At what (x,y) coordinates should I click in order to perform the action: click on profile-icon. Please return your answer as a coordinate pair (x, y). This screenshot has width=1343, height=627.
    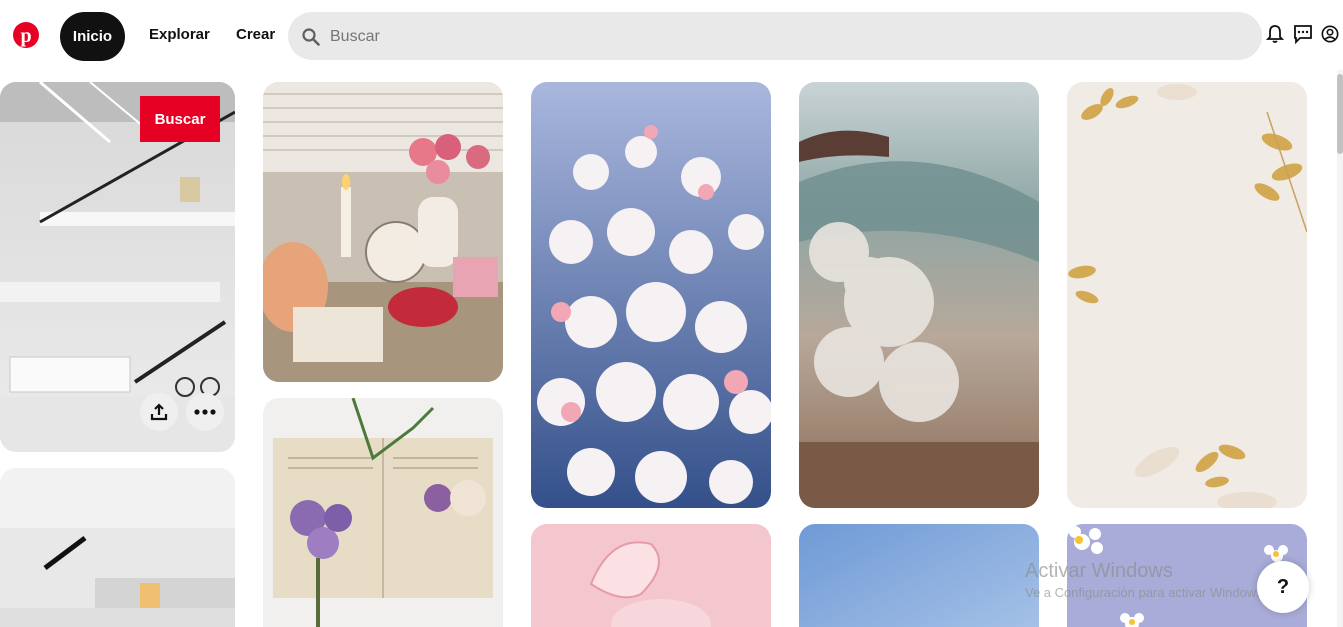
    Looking at the image, I should click on (1330, 34).